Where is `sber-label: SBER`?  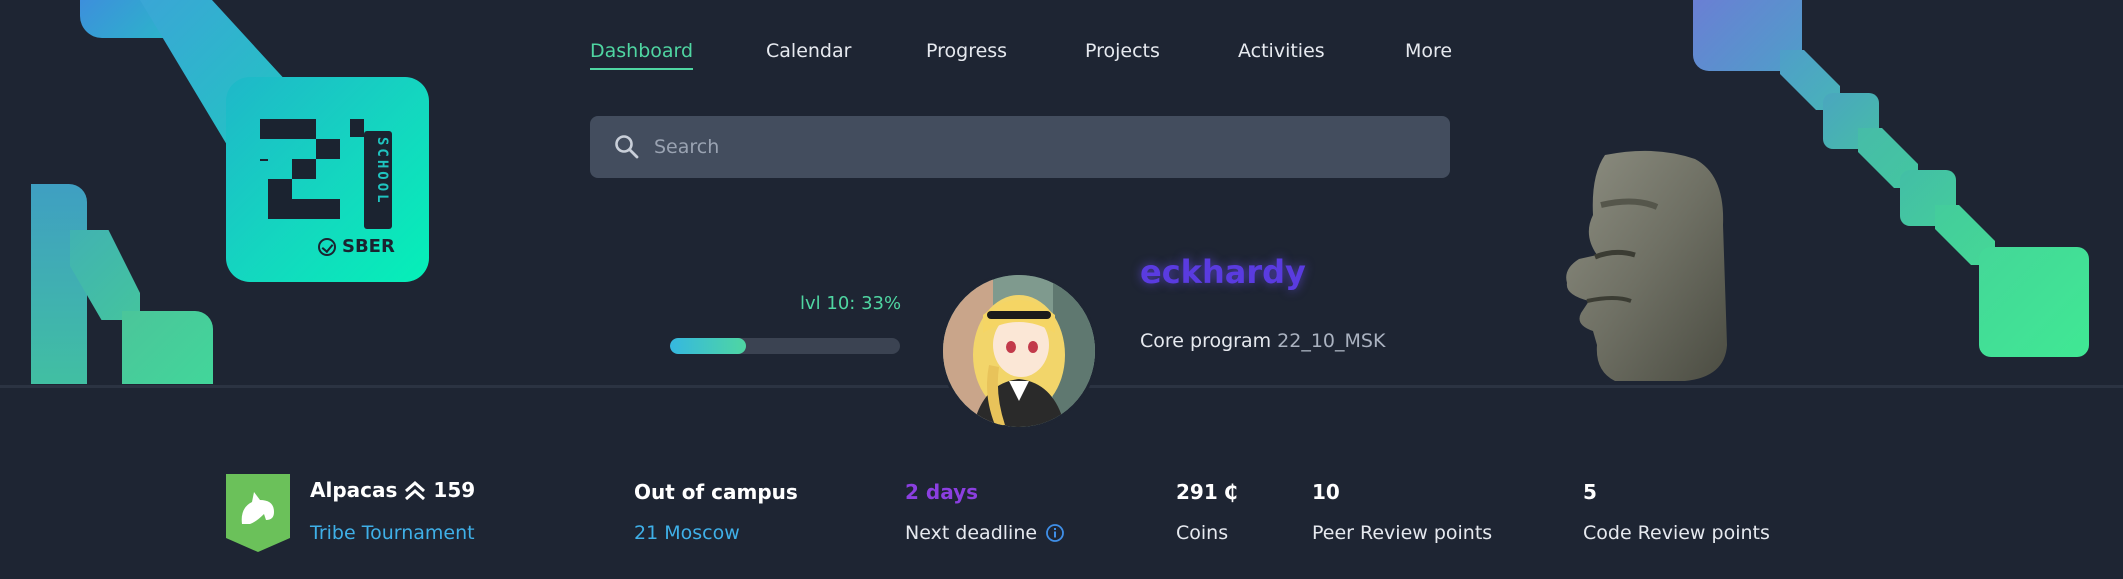 sber-label: SBER is located at coordinates (368, 246).